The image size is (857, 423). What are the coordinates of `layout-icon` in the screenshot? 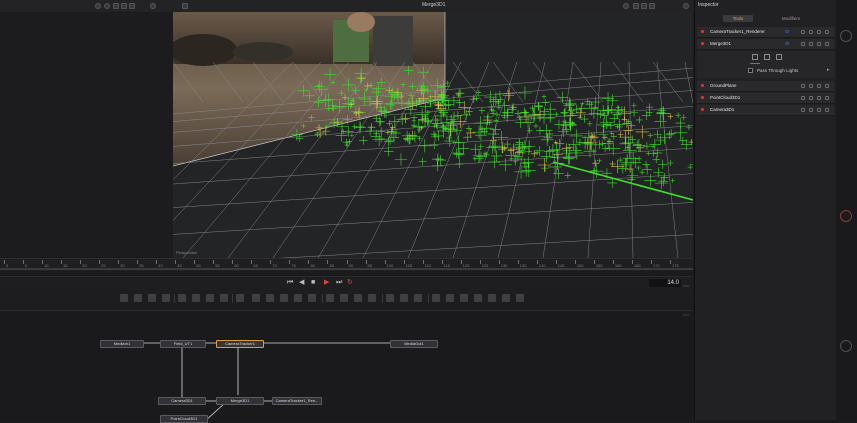 It's located at (107, 6).